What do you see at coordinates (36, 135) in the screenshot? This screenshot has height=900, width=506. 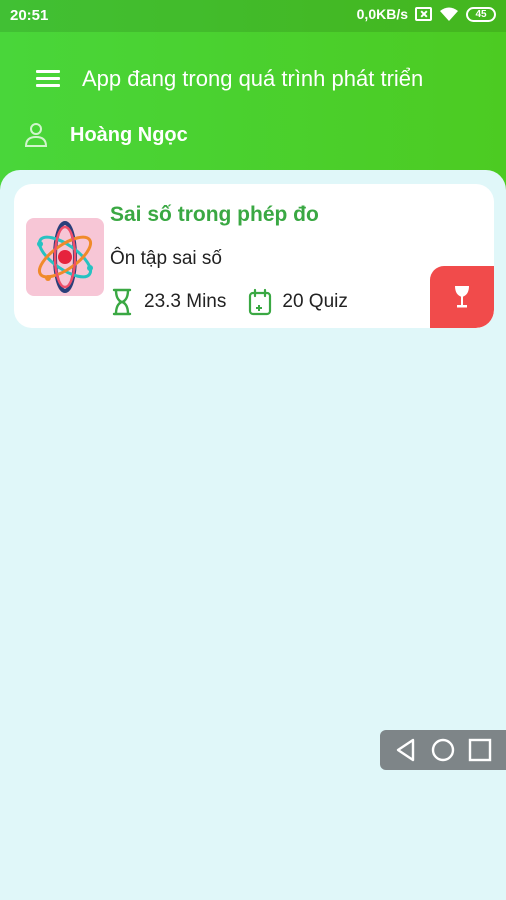 I see `person-icon` at bounding box center [36, 135].